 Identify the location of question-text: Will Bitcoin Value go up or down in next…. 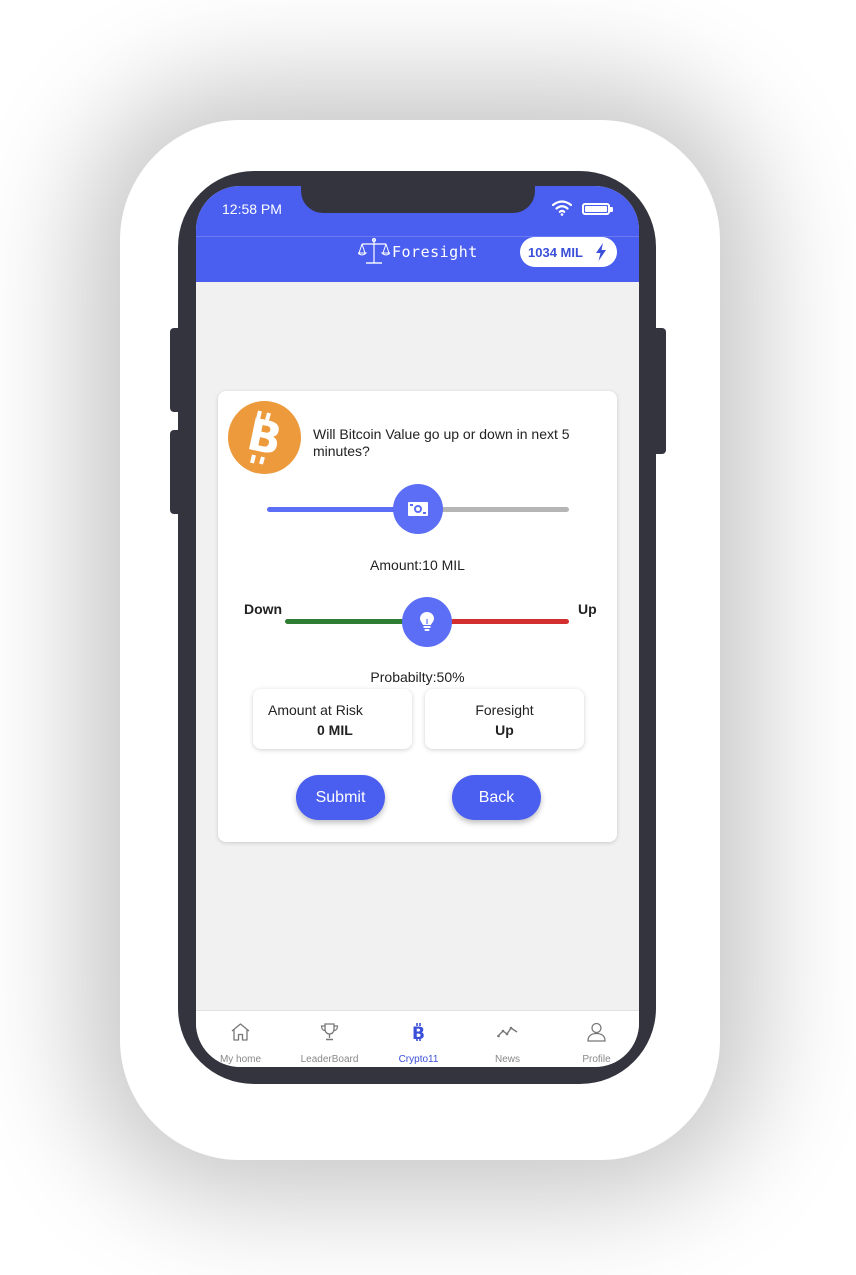
(441, 442).